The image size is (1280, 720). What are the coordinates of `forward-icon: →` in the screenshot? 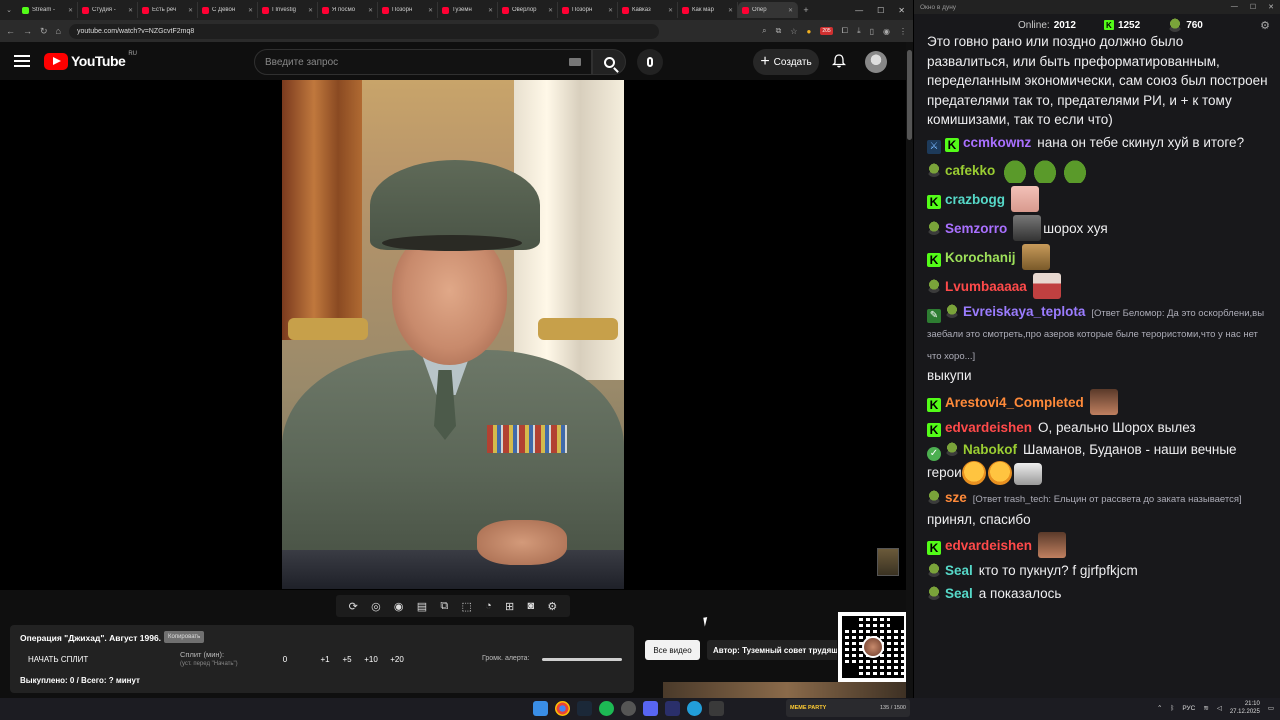 It's located at (27, 31).